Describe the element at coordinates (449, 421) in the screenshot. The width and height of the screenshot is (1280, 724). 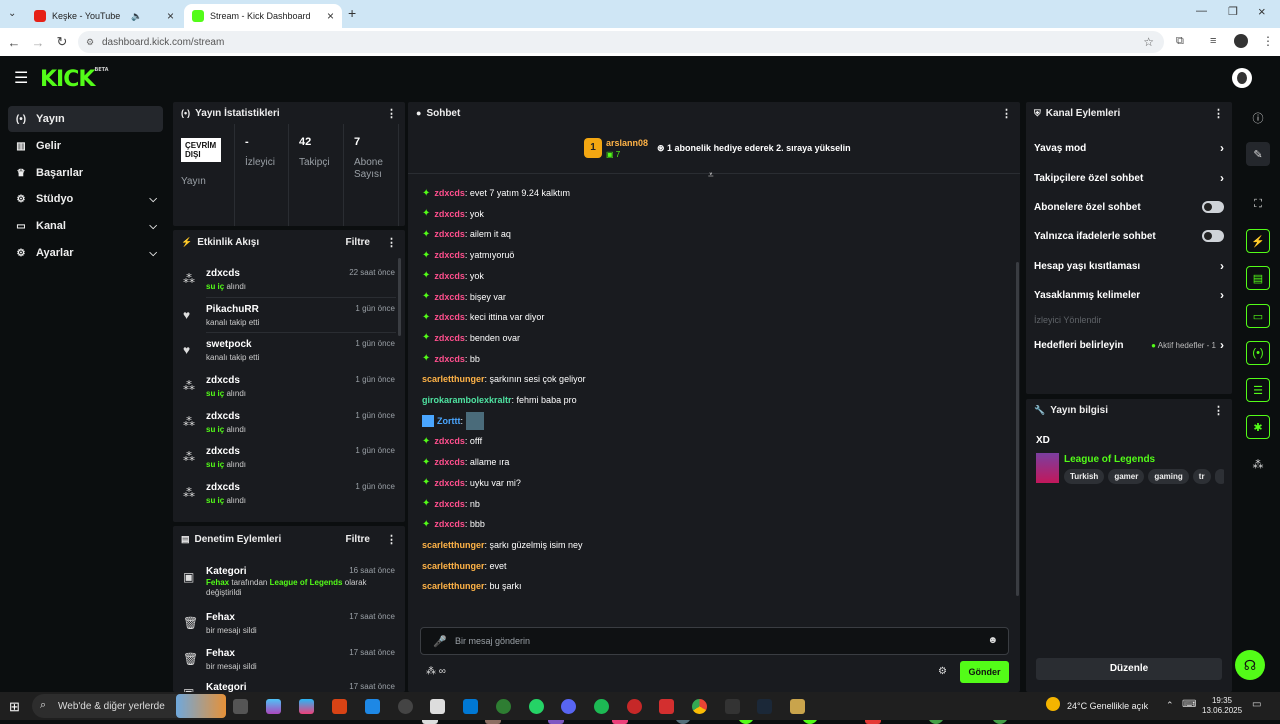
I see `chat-username: Zorttt` at that location.